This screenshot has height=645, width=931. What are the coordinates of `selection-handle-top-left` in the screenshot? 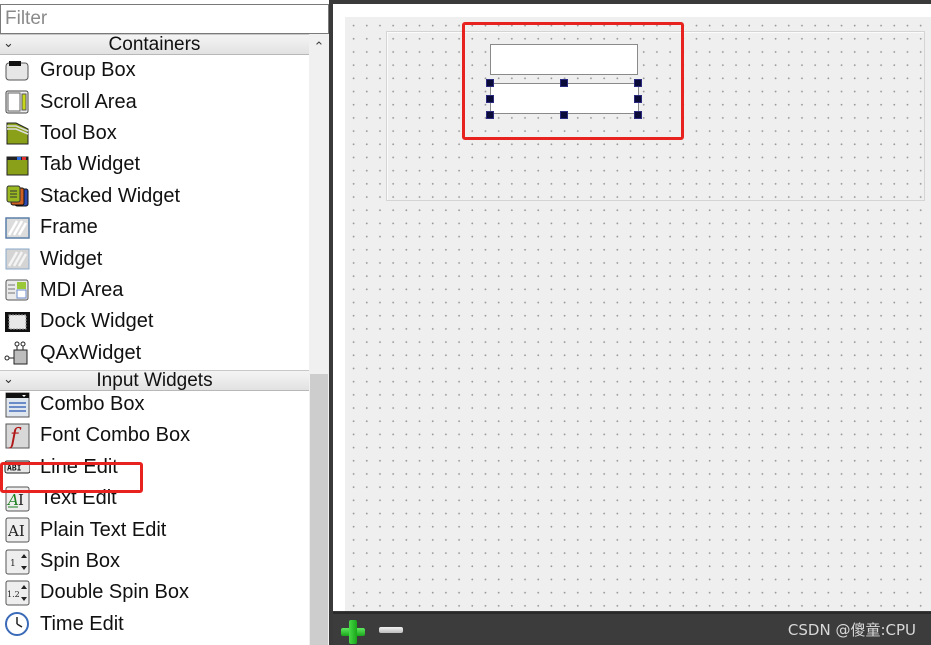 It's located at (490, 83).